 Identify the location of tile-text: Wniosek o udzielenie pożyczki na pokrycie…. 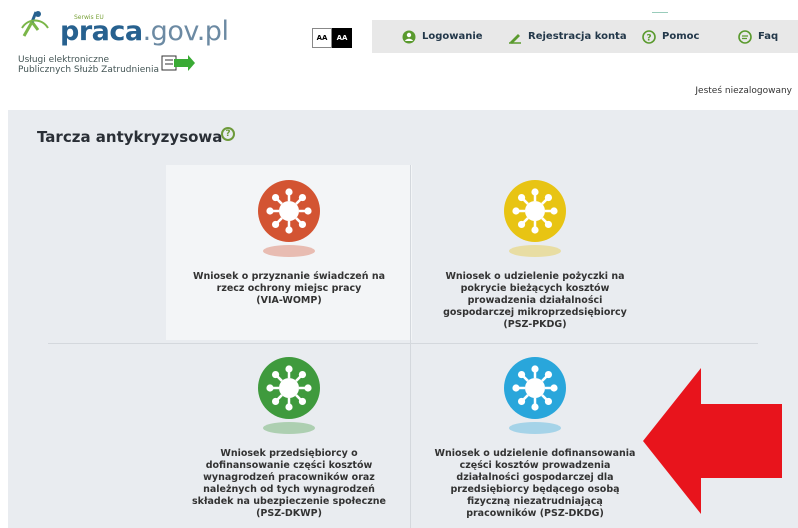
(535, 301).